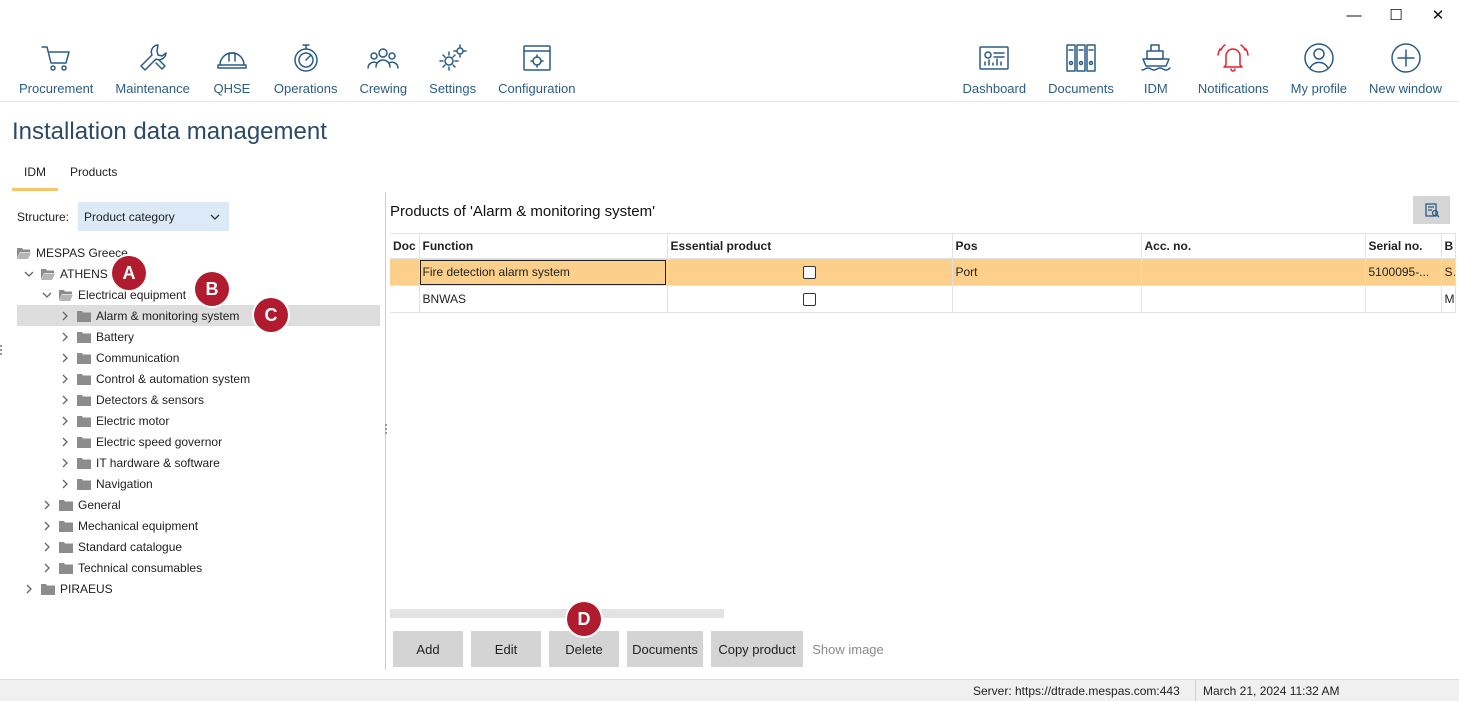 This screenshot has height=701, width=1459. Describe the element at coordinates (383, 67) in the screenshot. I see `toolbar-crewing: Crewing` at that location.